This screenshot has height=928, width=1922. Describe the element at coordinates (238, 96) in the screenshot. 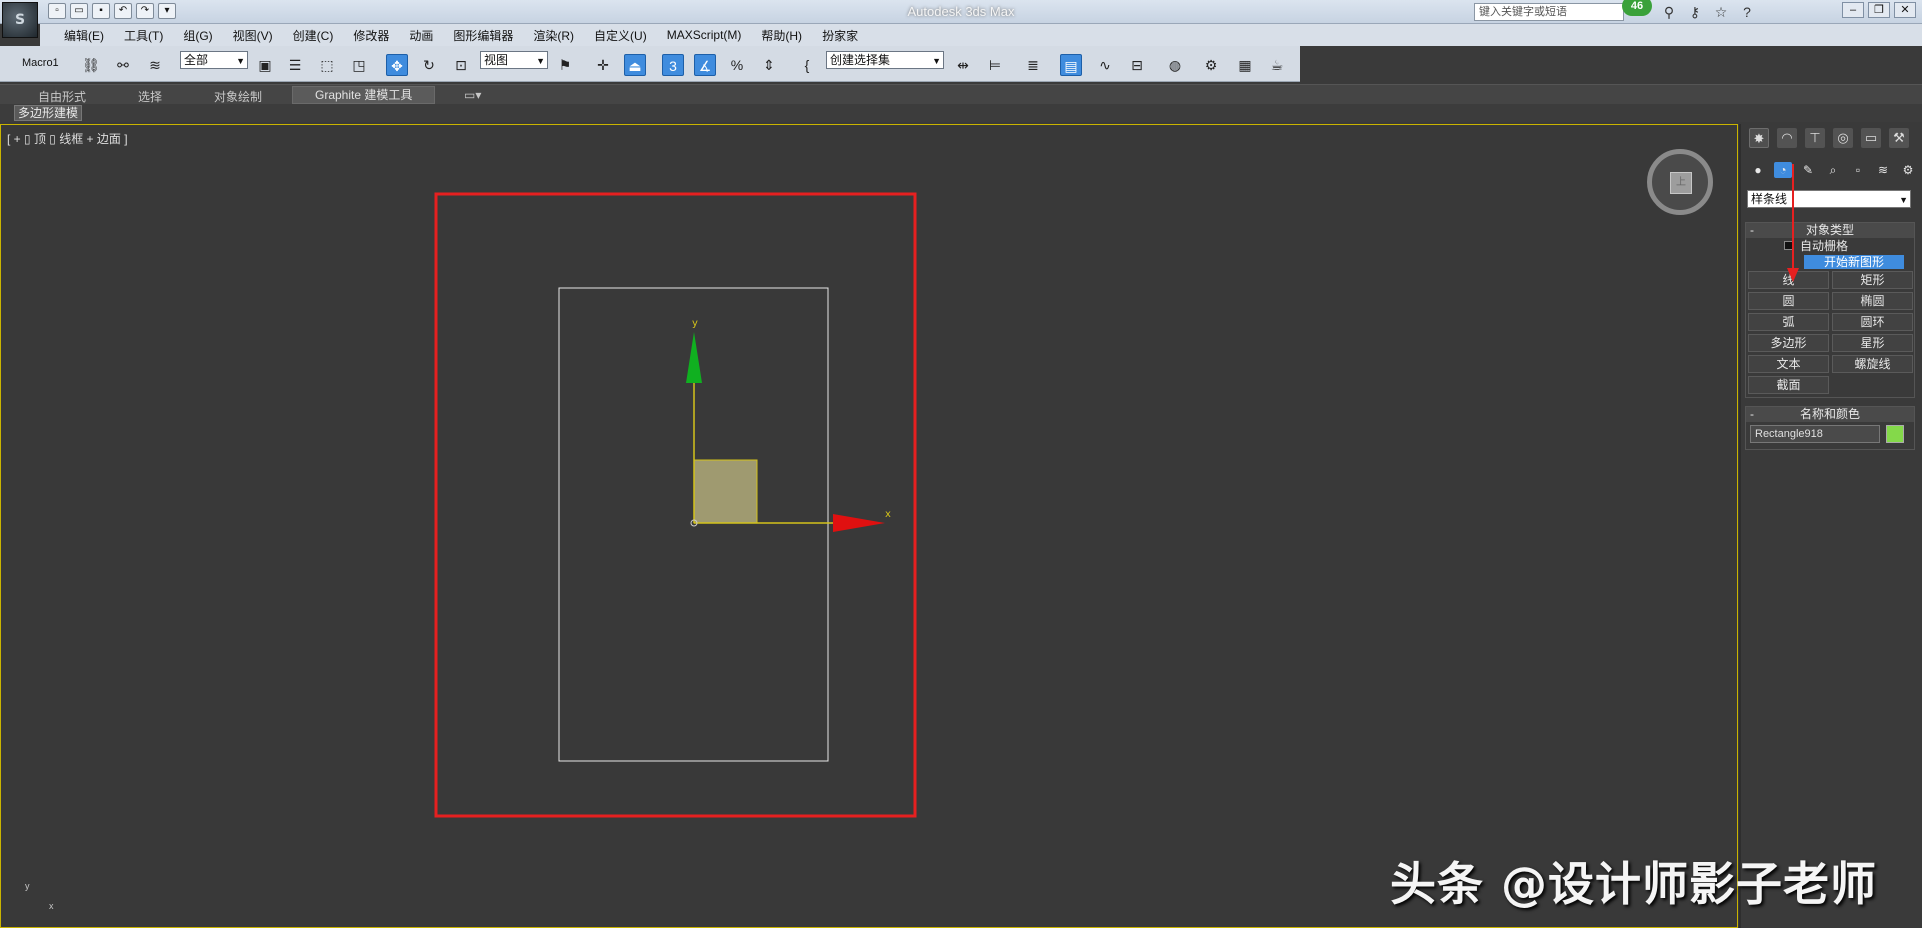

I see `tab-object-paint: 对象绘制` at that location.